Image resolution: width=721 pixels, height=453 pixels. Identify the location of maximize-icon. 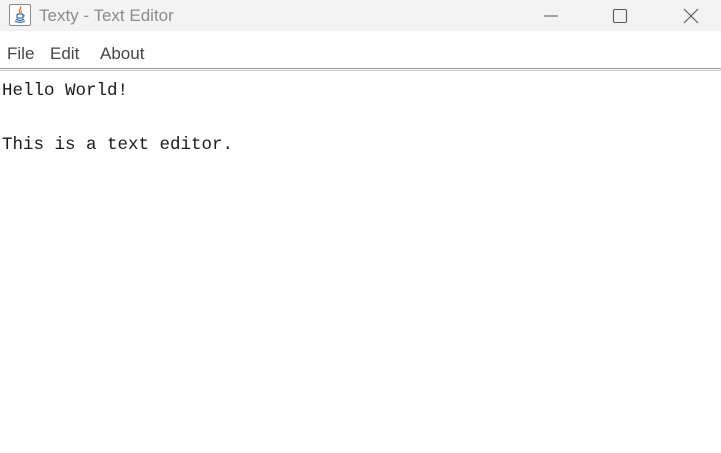
(620, 16).